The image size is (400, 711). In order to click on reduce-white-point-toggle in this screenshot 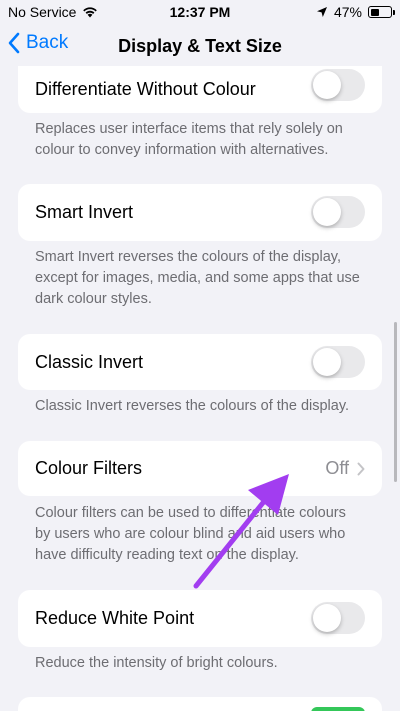, I will do `click(338, 618)`.